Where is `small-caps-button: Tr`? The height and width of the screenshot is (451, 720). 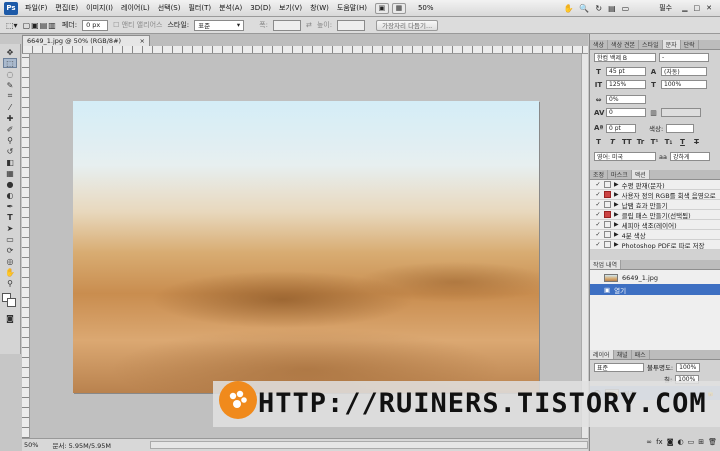 small-caps-button: Tr is located at coordinates (640, 142).